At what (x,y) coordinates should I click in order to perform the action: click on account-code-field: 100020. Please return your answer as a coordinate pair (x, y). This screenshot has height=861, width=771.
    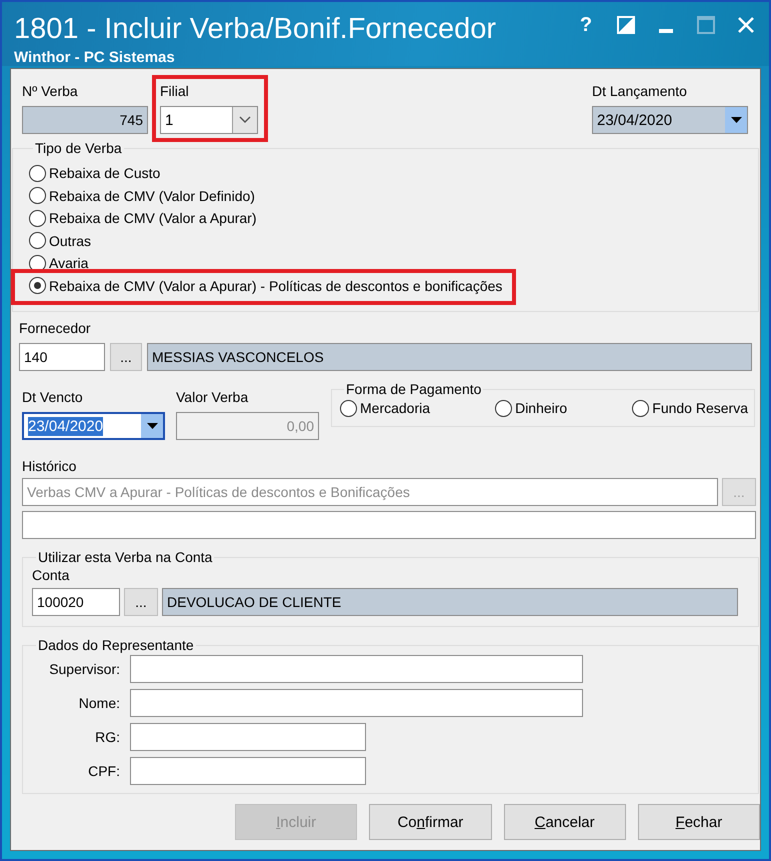
    Looking at the image, I should click on (76, 602).